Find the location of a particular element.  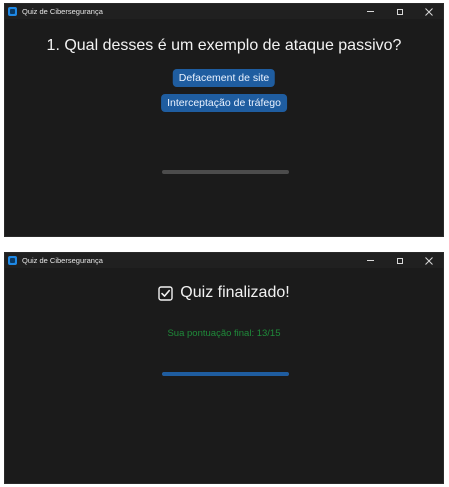

checkbox-checked-icon is located at coordinates (165, 293).